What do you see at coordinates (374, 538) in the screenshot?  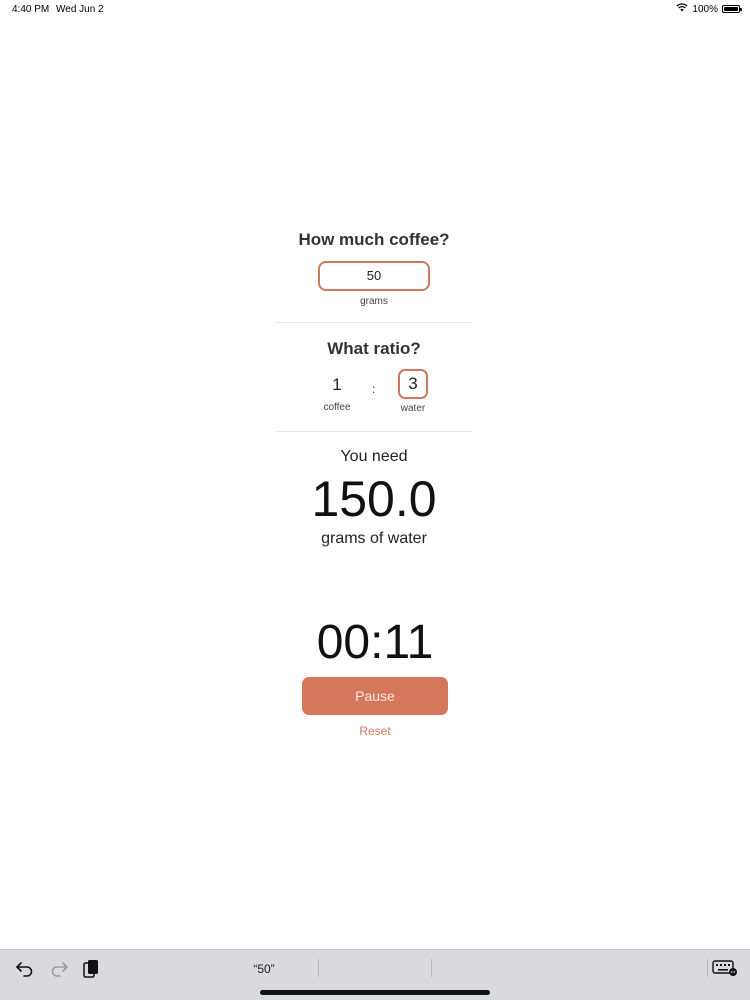 I see `result-unit: grams of water` at bounding box center [374, 538].